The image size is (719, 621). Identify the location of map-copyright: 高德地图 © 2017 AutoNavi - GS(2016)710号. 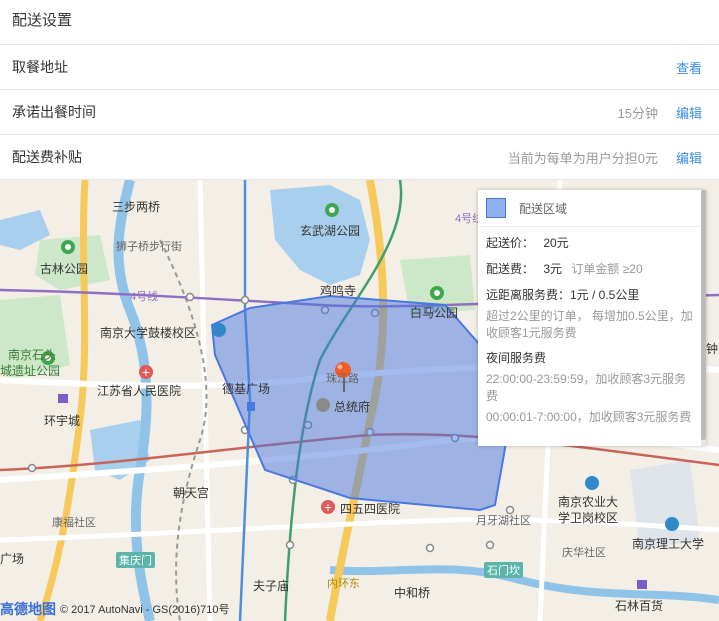
(115, 609).